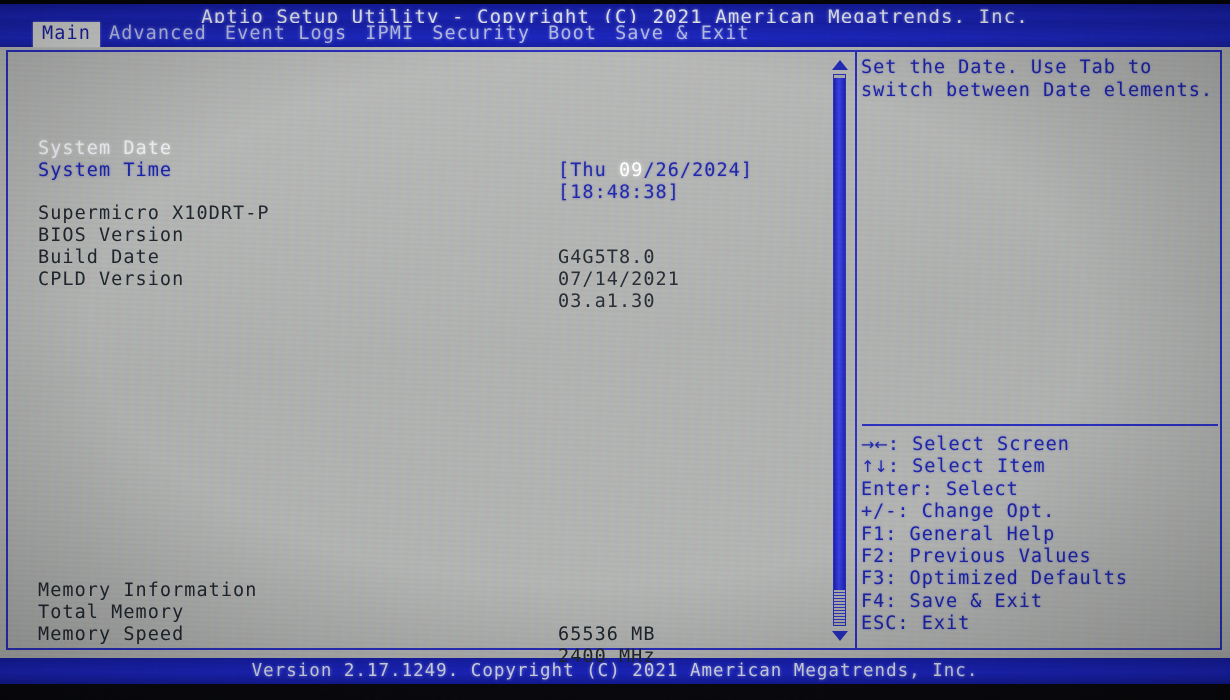 The image size is (1230, 700). What do you see at coordinates (839, 607) in the screenshot?
I see `scrollbar-track-dots` at bounding box center [839, 607].